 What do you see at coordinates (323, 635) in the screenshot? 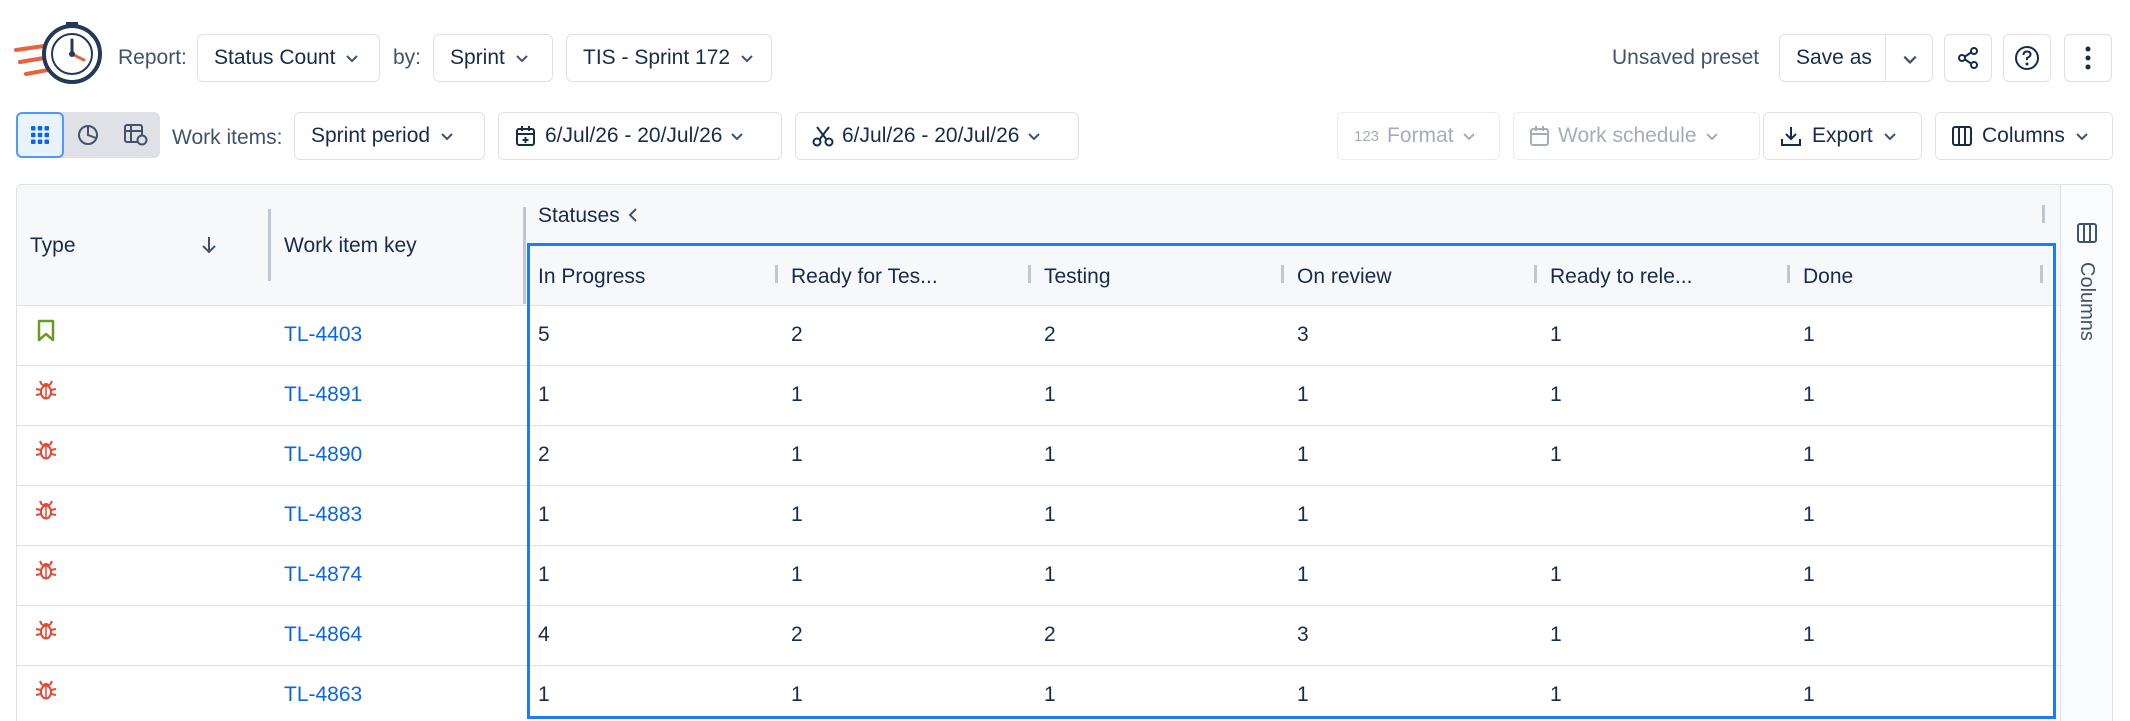
I see `work-item-key-link: TL-4864` at bounding box center [323, 635].